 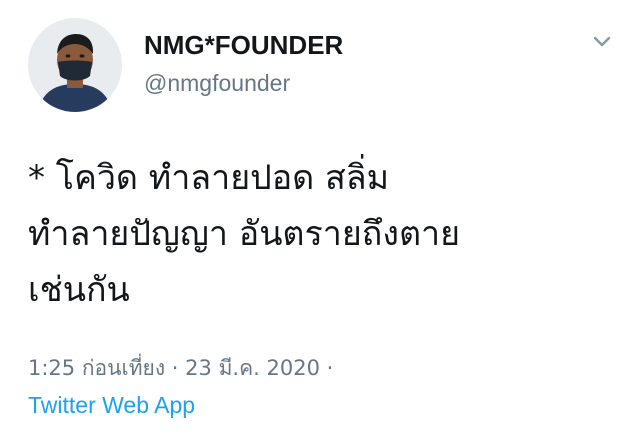 What do you see at coordinates (217, 83) in the screenshot?
I see `user-handle: @nmgfounder` at bounding box center [217, 83].